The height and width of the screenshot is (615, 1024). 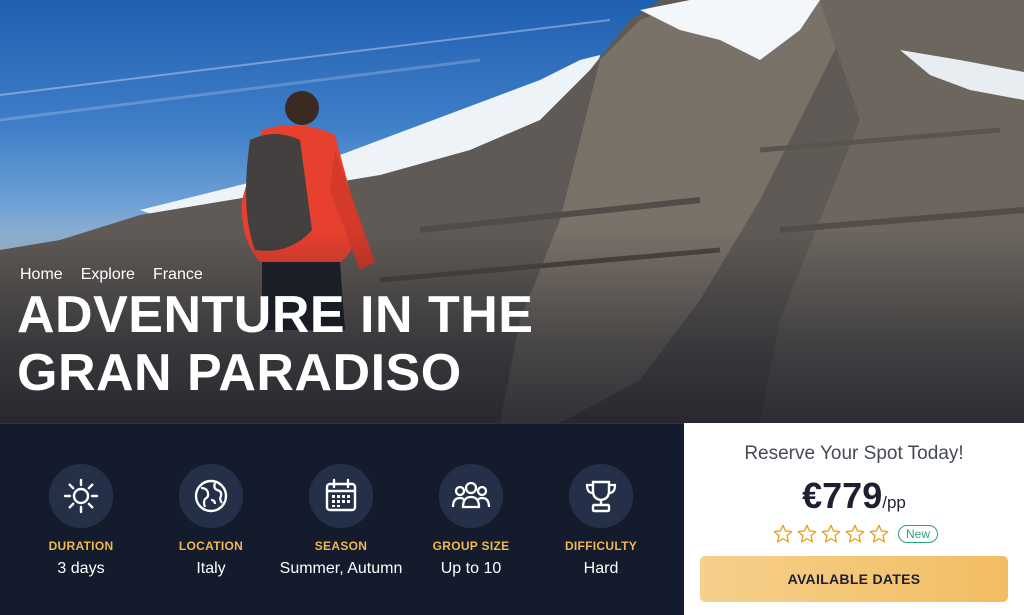 I want to click on fact-difficulty: DIFFICULTY Hard, so click(x=601, y=522).